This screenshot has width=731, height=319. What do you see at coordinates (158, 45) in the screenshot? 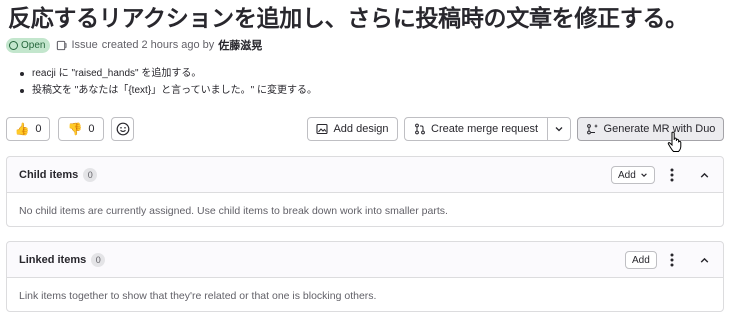
I see `created-text: created 2 hours ago by` at bounding box center [158, 45].